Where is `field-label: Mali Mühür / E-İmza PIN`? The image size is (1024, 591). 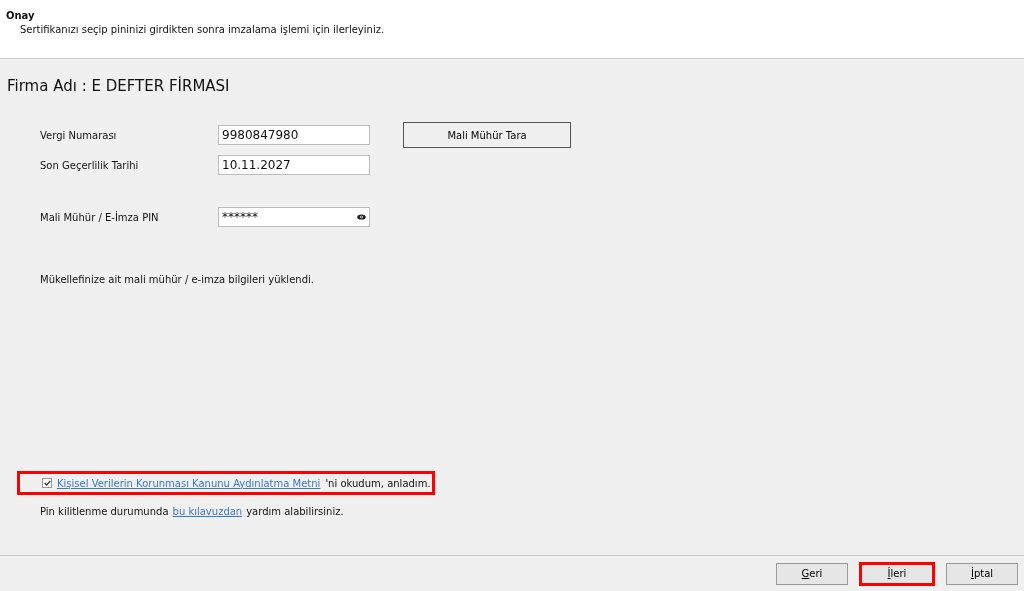
field-label: Mali Mühür / E-İmza PIN is located at coordinates (100, 217).